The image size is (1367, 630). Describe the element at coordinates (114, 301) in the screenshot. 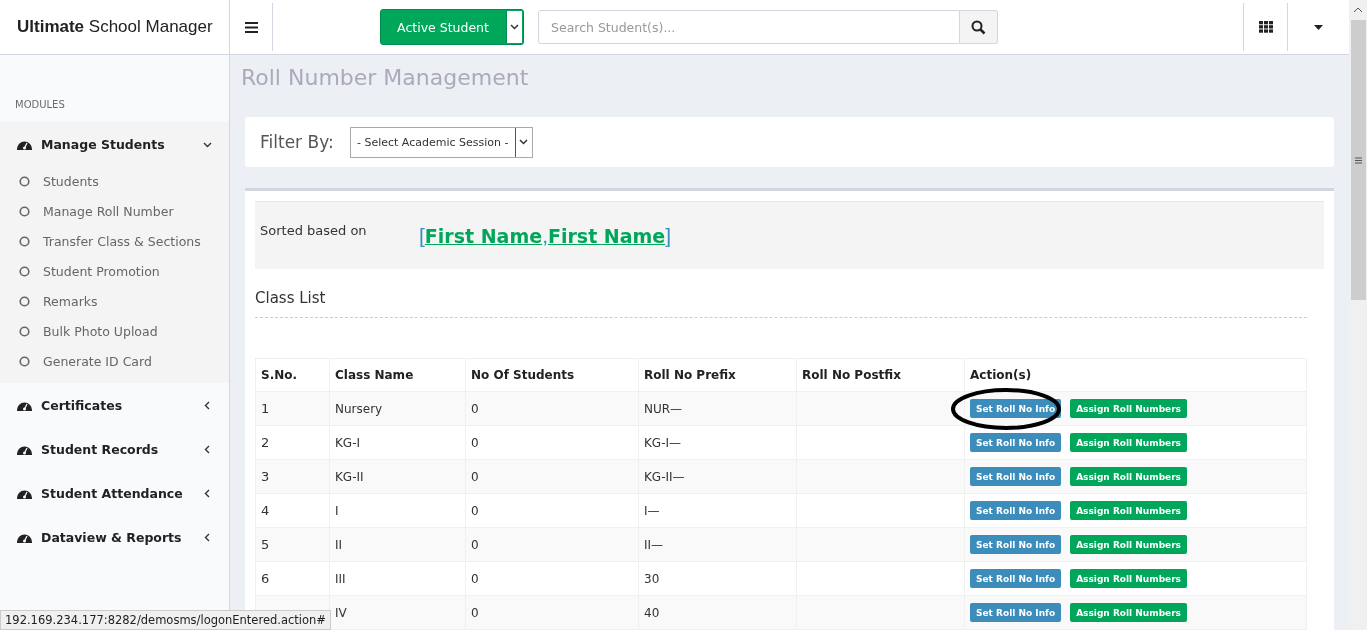

I see `sidebar-item: Remarks` at that location.